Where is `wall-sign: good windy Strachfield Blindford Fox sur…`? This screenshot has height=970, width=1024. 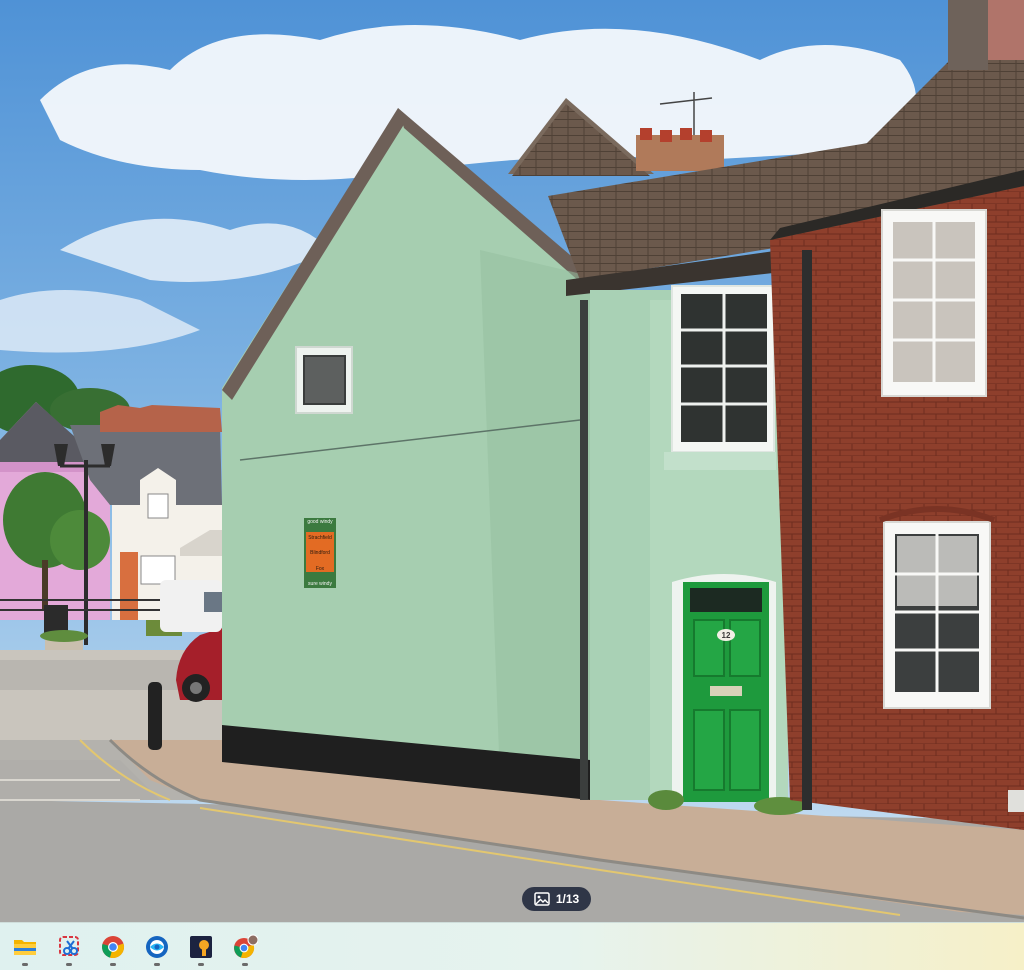 wall-sign: good windy Strachfield Blindford Fox sur… is located at coordinates (320, 553).